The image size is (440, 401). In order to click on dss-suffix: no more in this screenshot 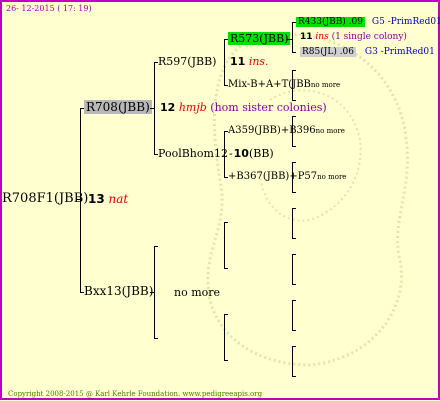, I will do `click(332, 177)`.